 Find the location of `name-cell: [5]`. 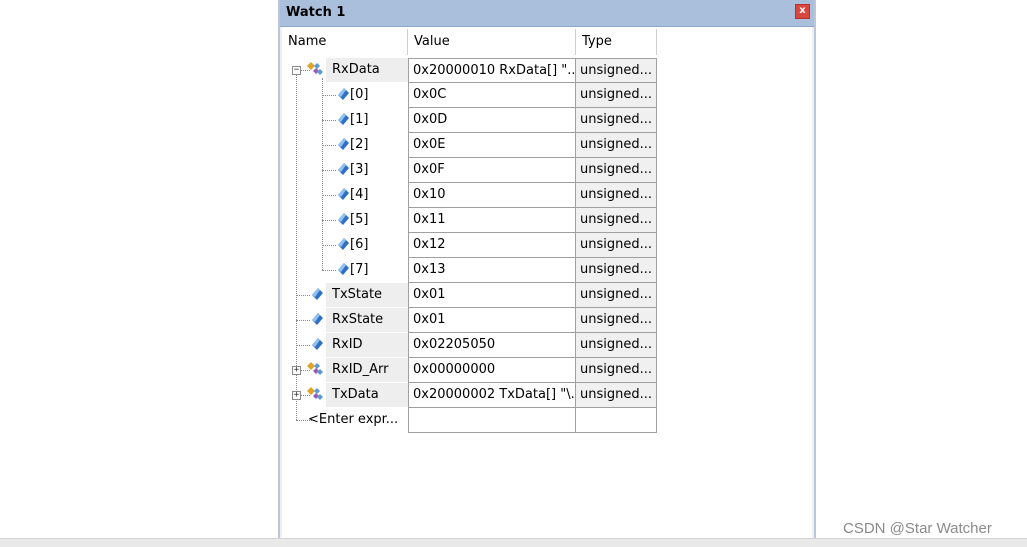

name-cell: [5] is located at coordinates (345, 220).